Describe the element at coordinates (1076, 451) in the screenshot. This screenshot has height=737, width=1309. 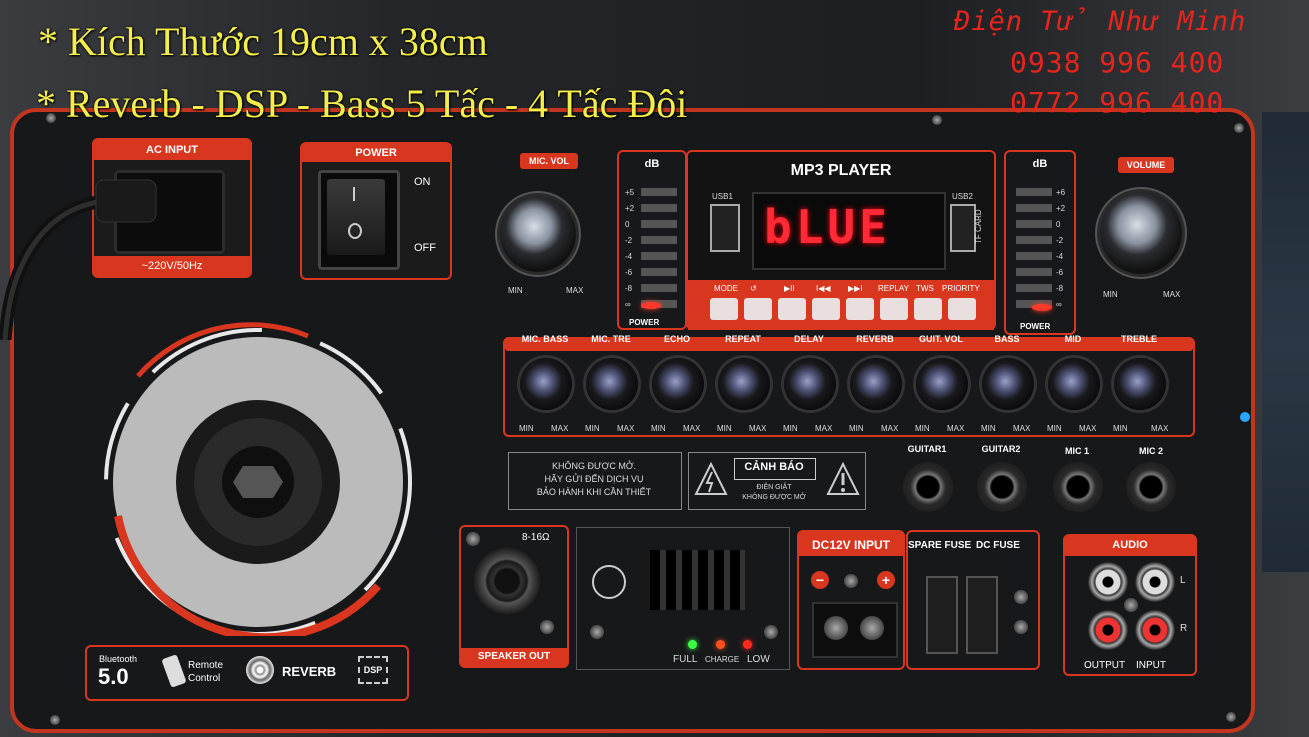
I see `jack-label-mic1: MIC 1` at that location.